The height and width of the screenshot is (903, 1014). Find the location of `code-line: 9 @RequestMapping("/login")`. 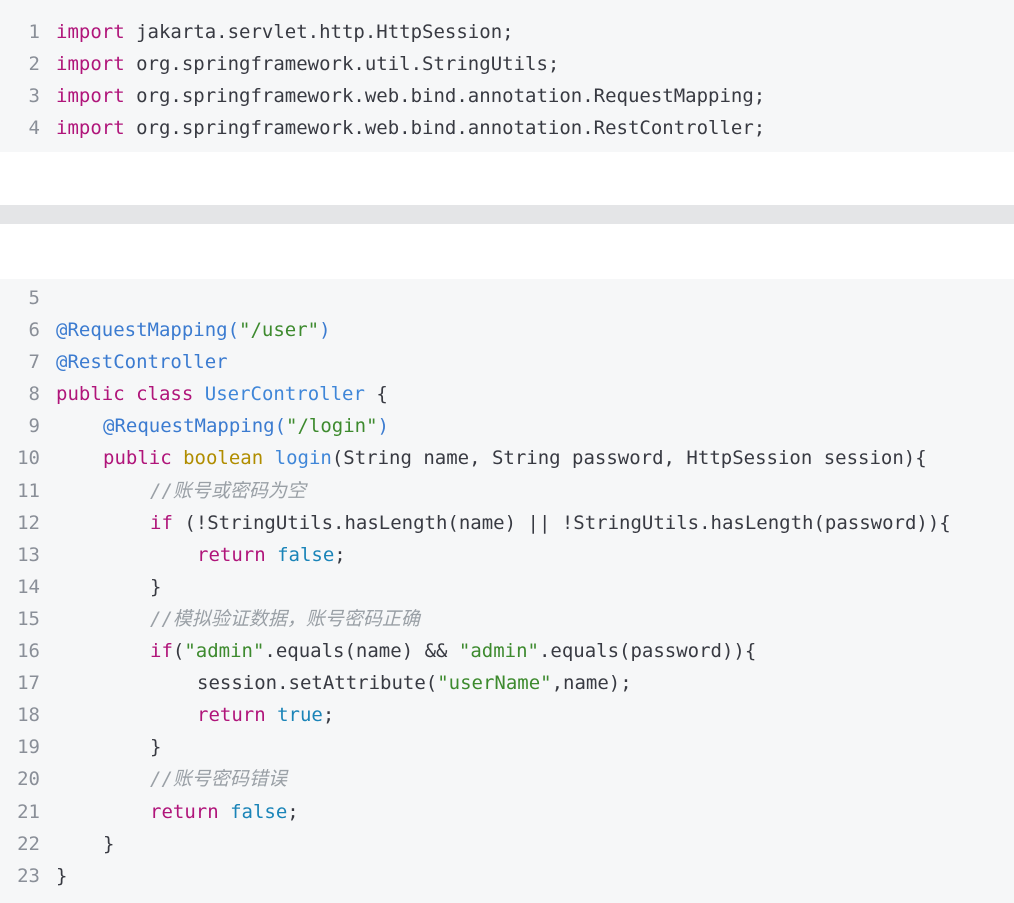

code-line: 9 @RequestMapping("/login") is located at coordinates (507, 426).